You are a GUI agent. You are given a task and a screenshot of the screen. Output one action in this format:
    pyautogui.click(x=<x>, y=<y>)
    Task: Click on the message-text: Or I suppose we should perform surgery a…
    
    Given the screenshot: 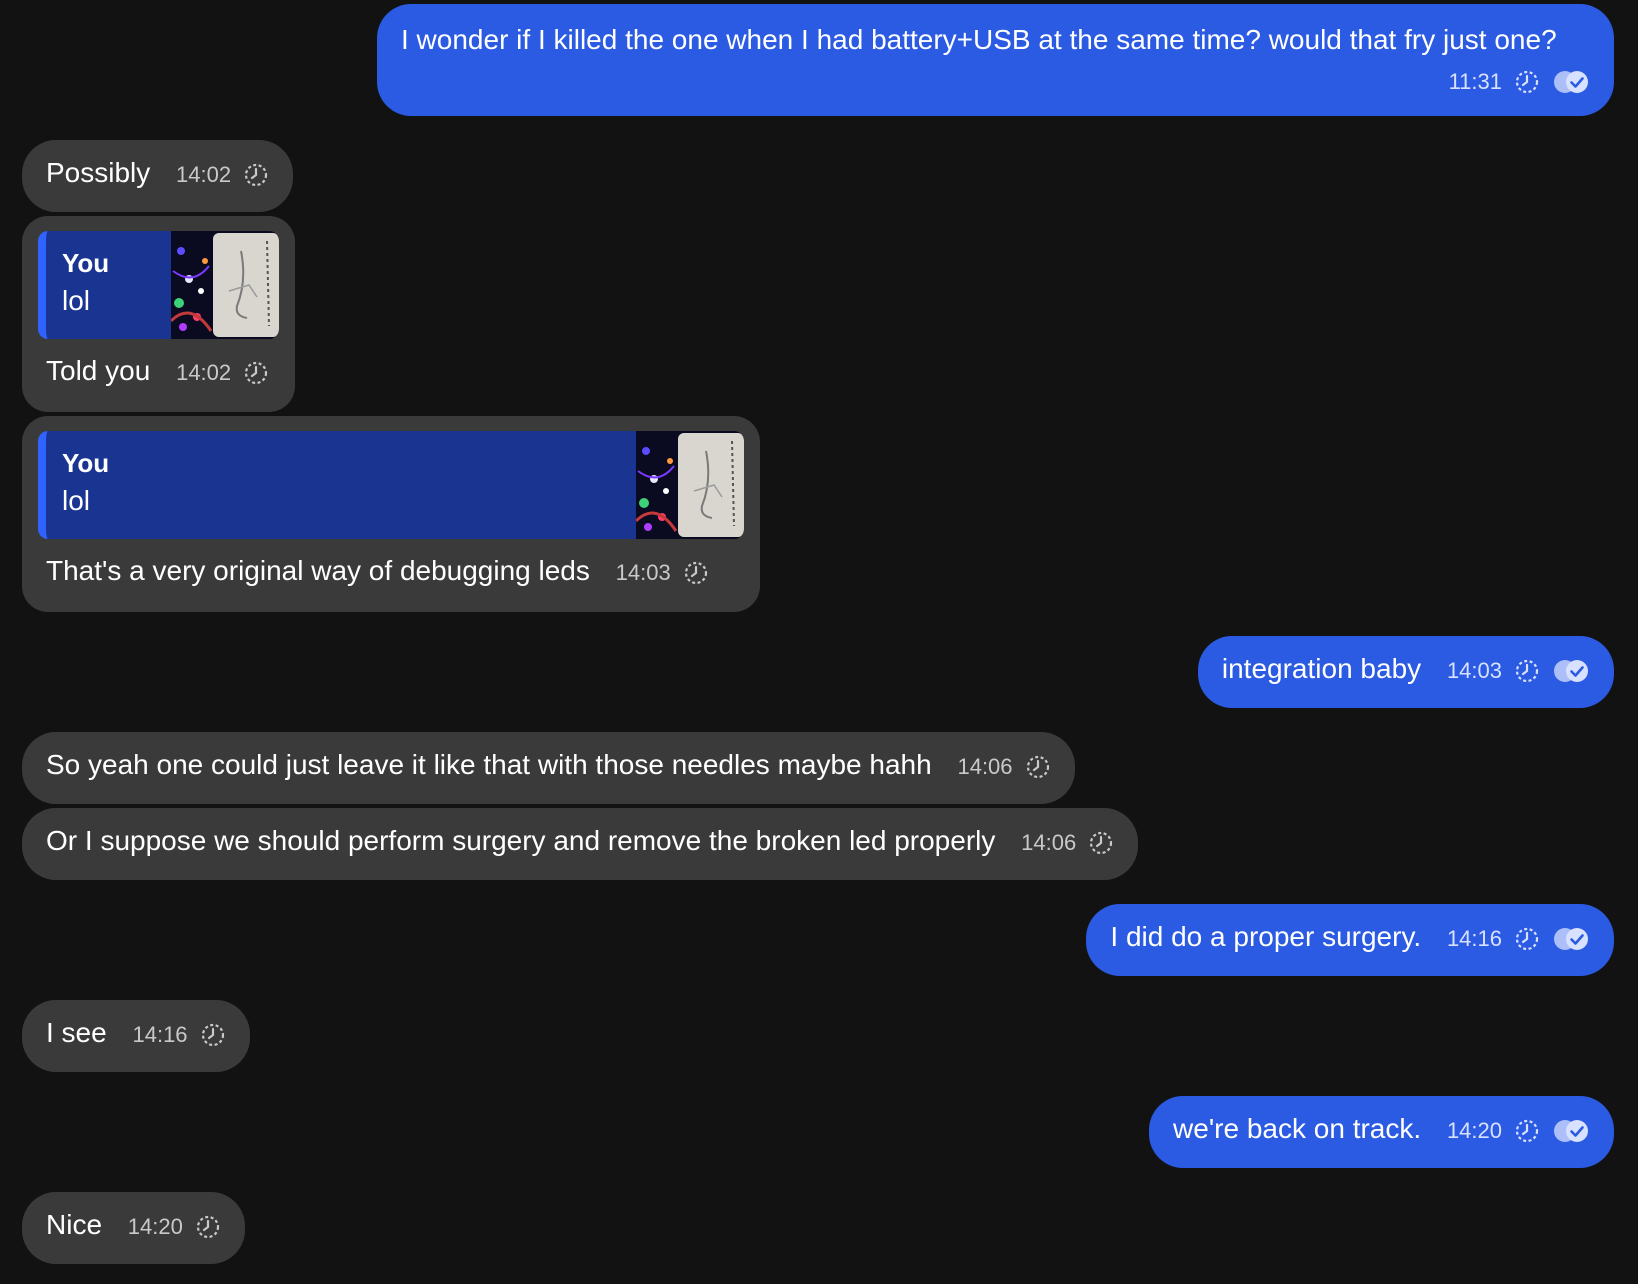 What is the action you would take?
    pyautogui.click(x=521, y=840)
    